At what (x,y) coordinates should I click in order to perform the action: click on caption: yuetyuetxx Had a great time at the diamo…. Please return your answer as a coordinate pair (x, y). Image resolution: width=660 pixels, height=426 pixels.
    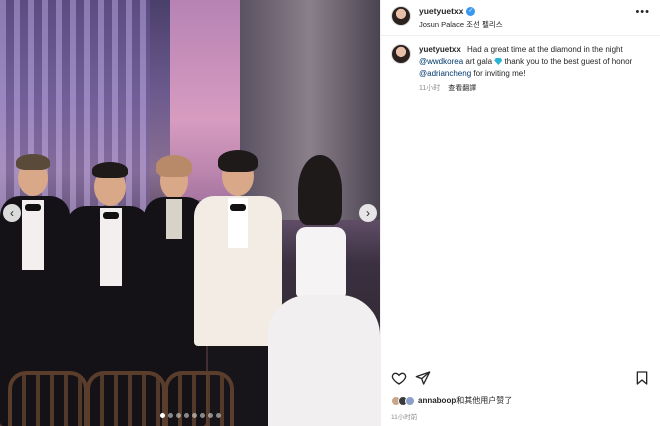
    Looking at the image, I should click on (534, 69).